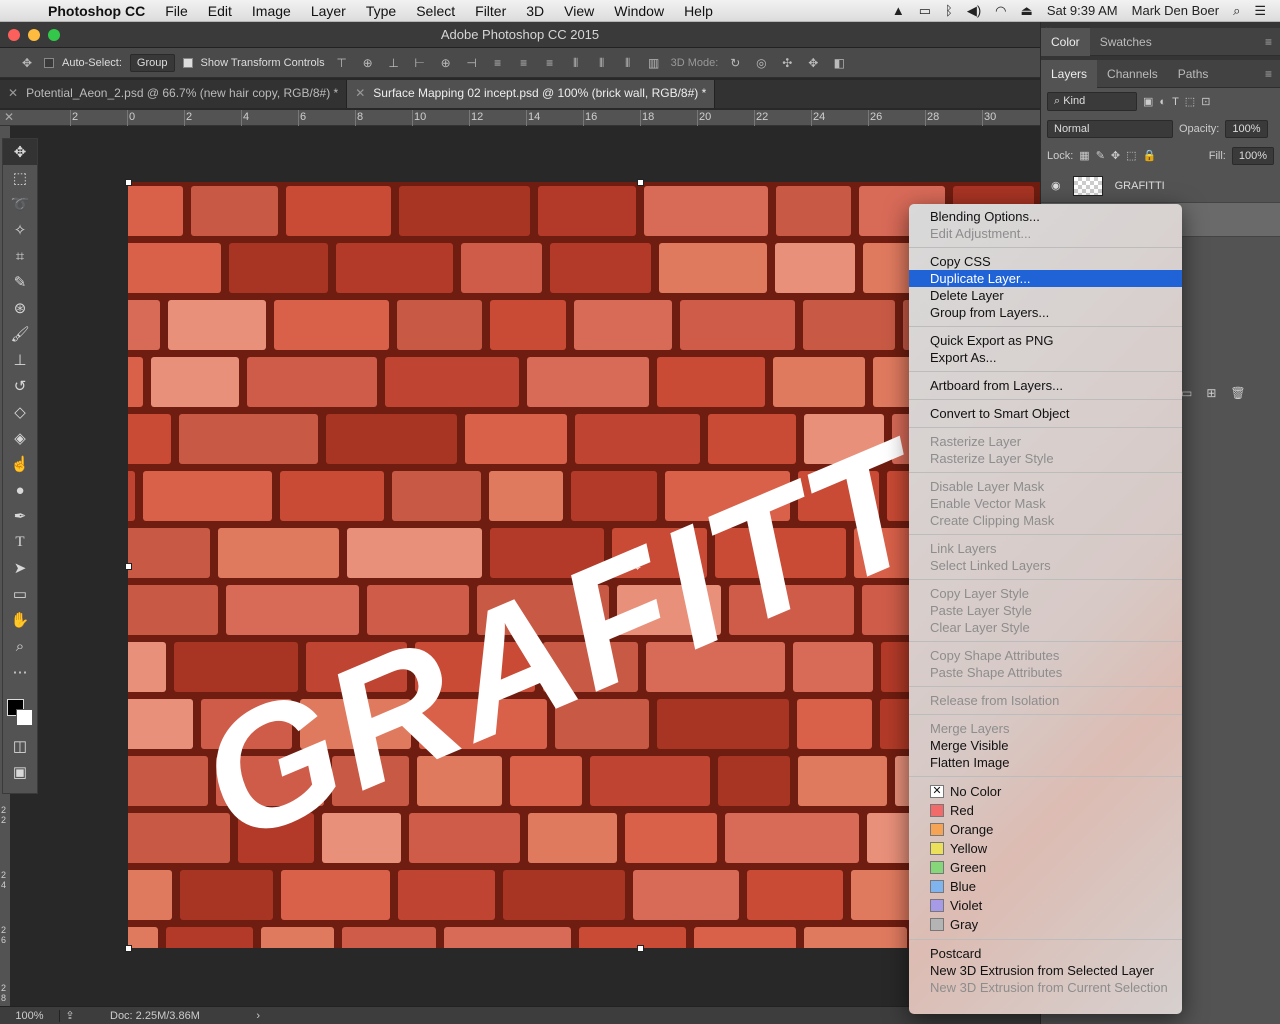  Describe the element at coordinates (381, 11) in the screenshot. I see `menu-type: Type` at that location.